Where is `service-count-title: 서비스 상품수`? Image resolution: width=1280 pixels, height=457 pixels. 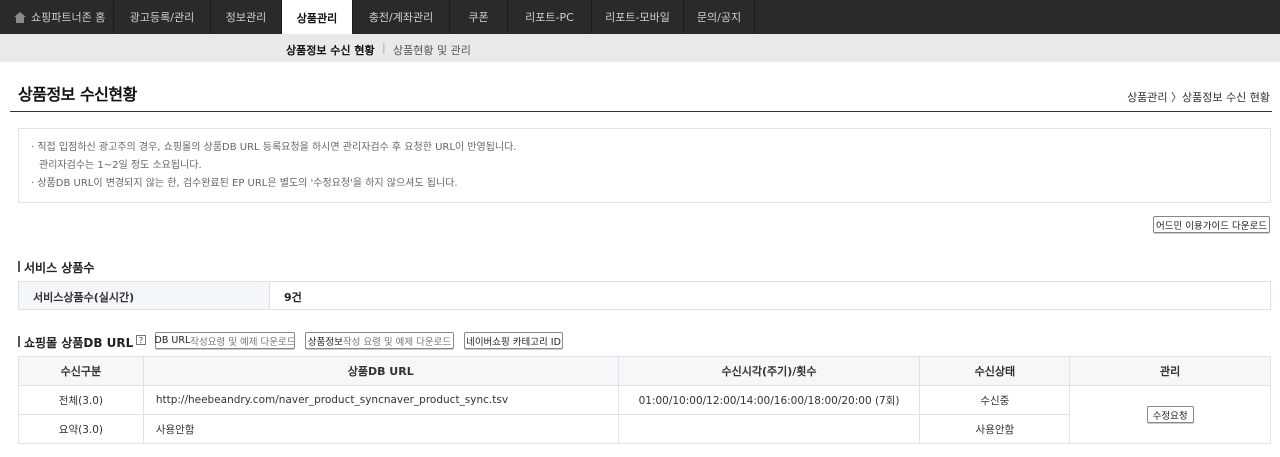 service-count-title: 서비스 상품수 is located at coordinates (56, 267).